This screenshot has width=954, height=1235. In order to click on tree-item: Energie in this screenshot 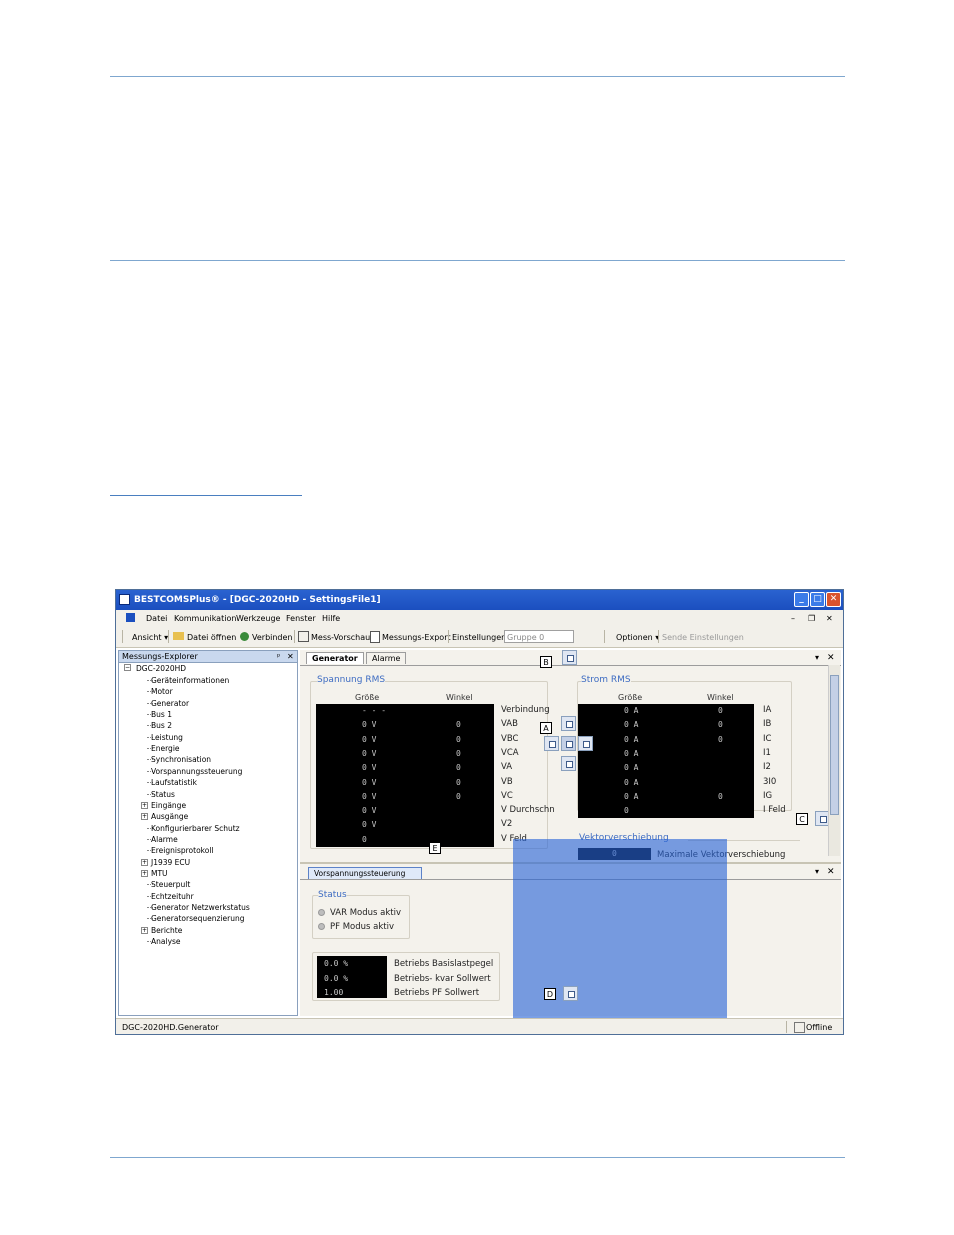, I will do `click(165, 748)`.